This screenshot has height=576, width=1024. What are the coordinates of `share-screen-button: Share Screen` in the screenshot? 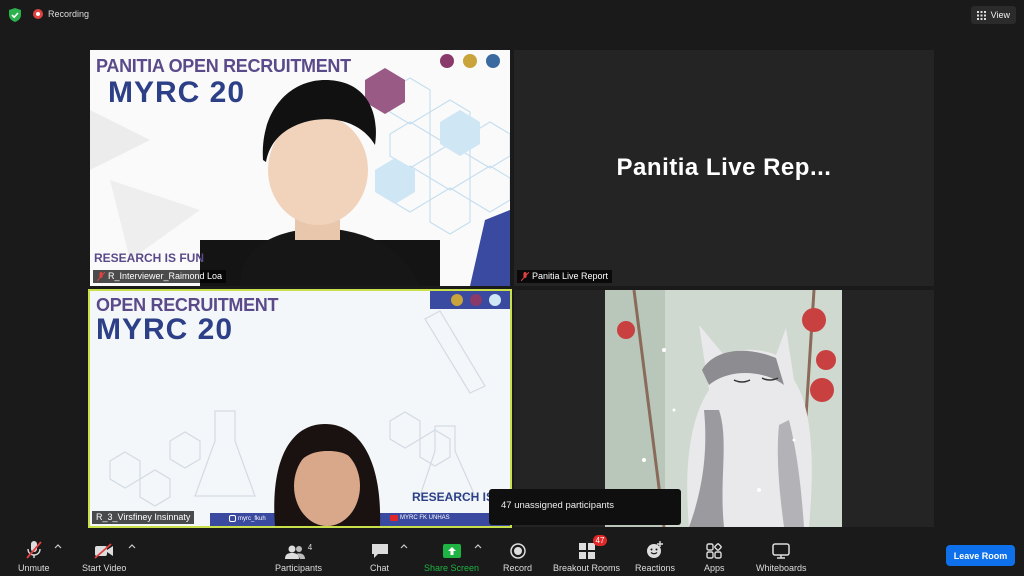 It's located at (451, 556).